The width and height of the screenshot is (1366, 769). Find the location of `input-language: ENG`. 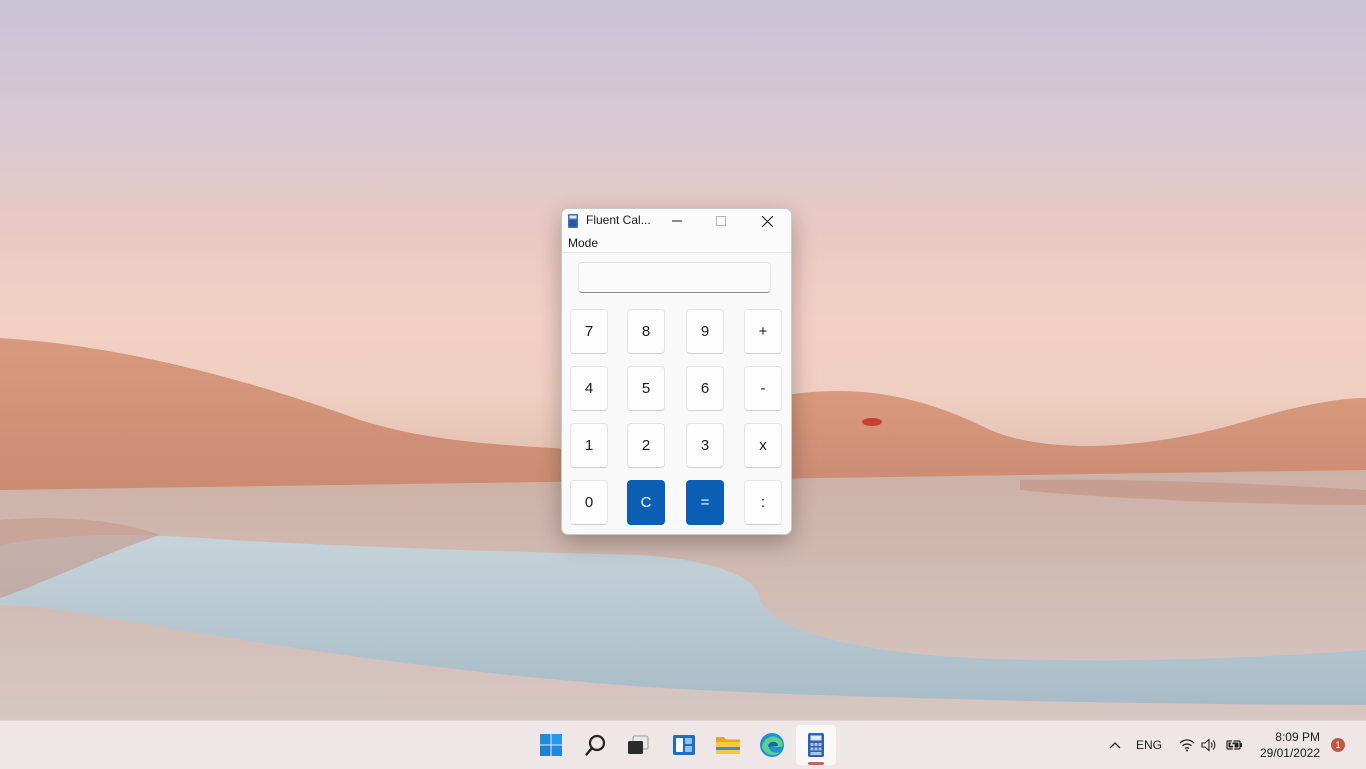

input-language: ENG is located at coordinates (1149, 745).